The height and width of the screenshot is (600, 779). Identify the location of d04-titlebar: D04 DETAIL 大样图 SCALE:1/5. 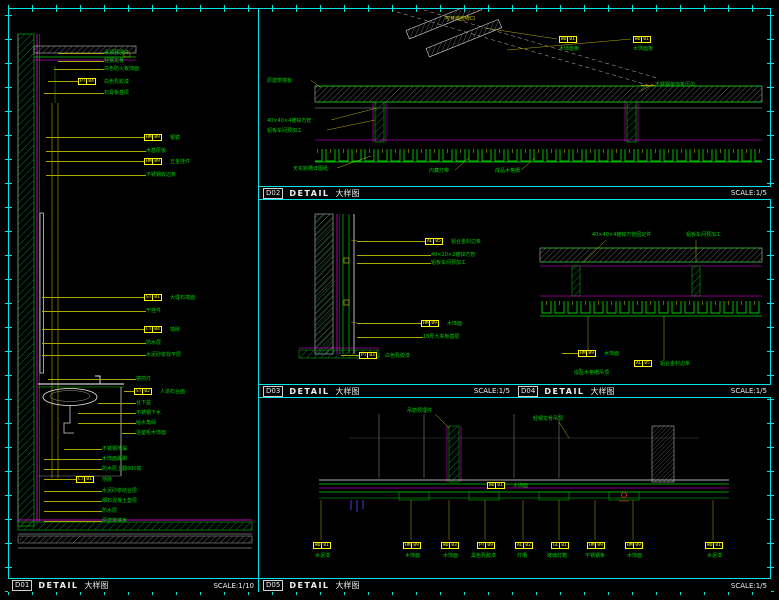
(642, 391).